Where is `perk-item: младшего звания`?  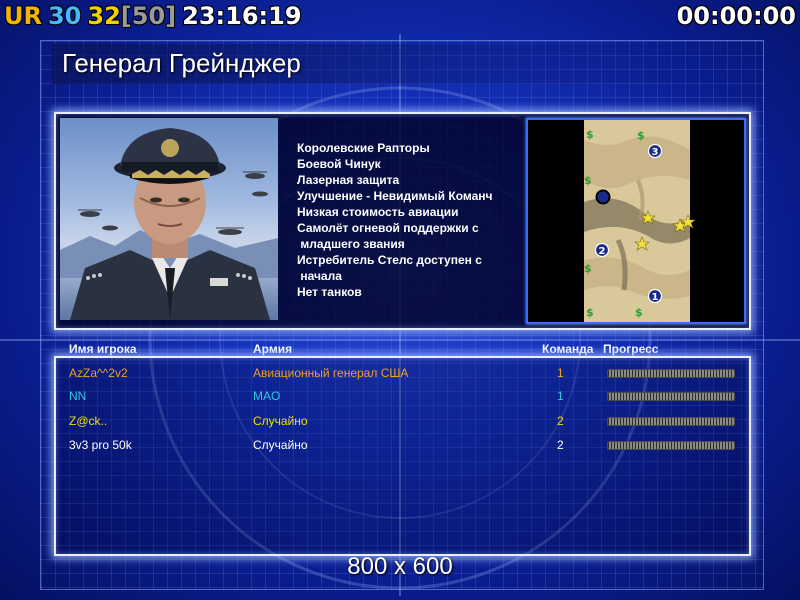
perk-item: младшего звания is located at coordinates (351, 244).